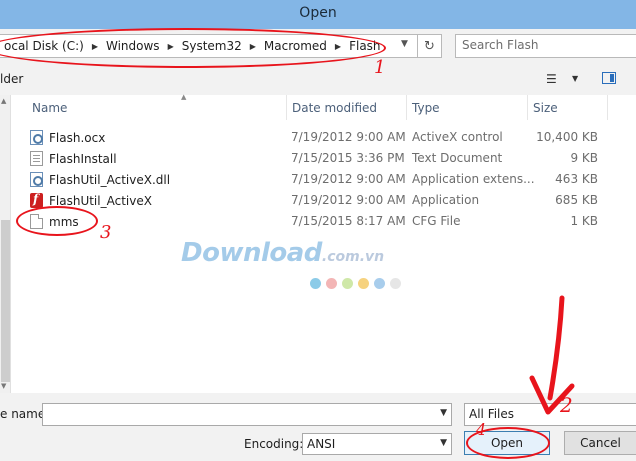  I want to click on activex-file-icon, so click(36, 137).